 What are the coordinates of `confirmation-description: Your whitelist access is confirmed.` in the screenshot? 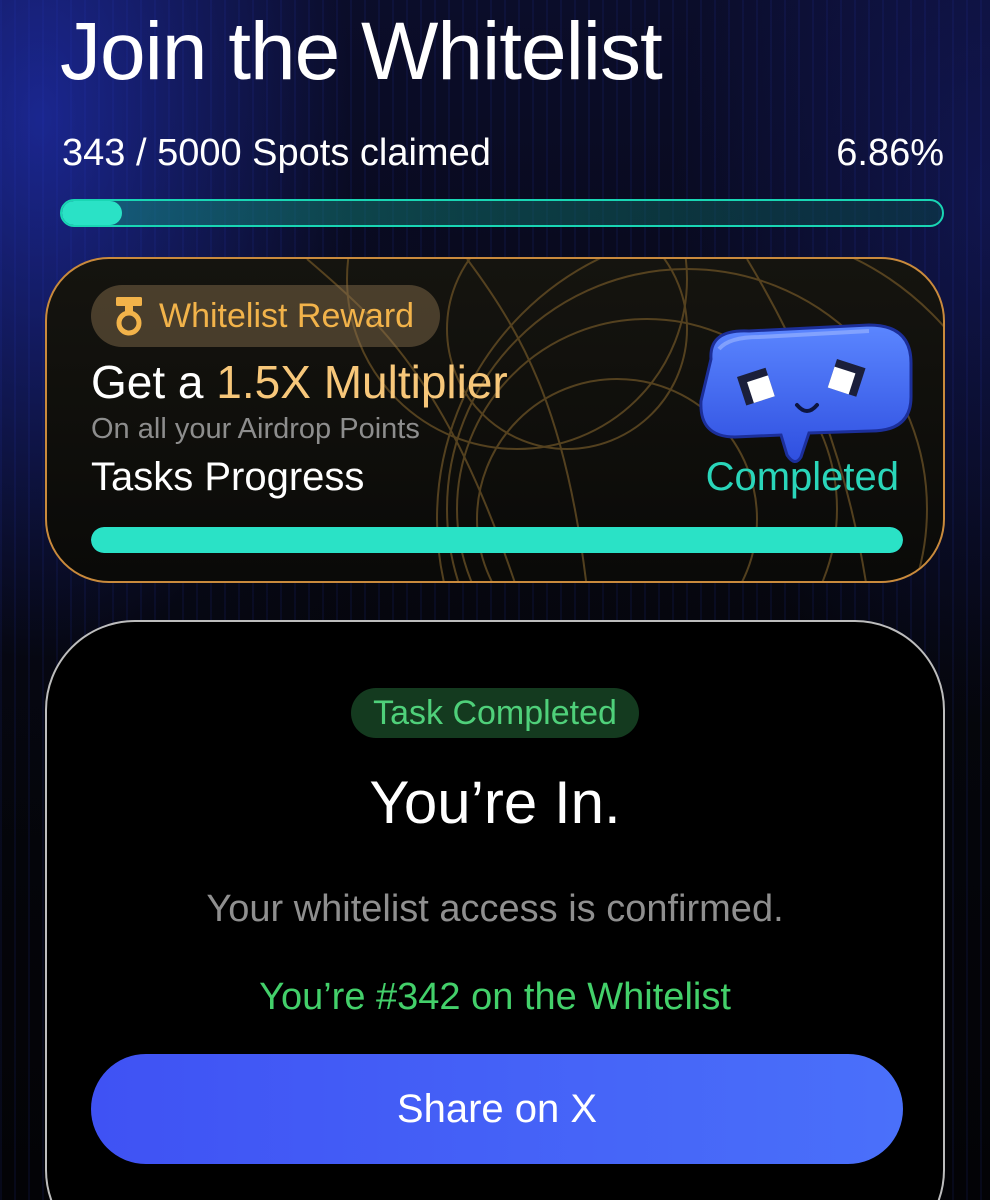 It's located at (495, 909).